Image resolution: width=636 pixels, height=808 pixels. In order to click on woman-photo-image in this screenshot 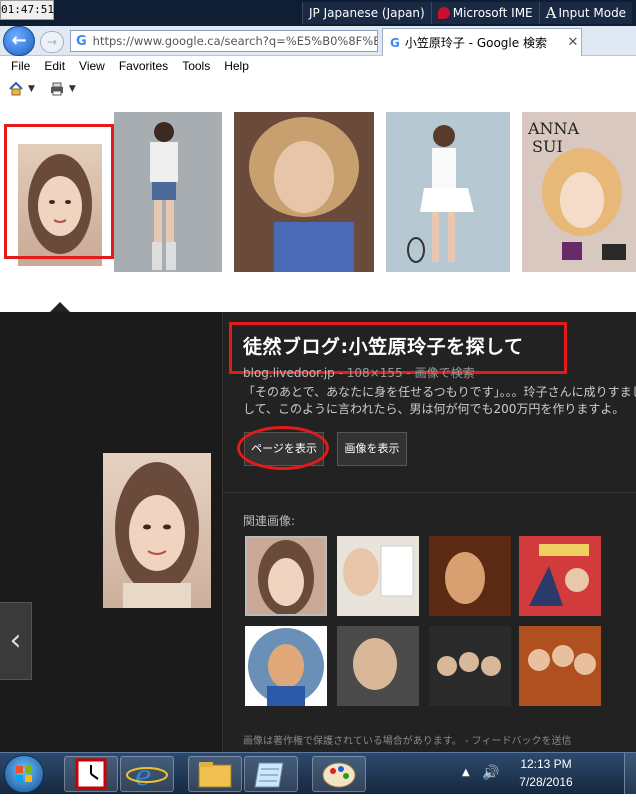, I will do `click(304, 192)`.